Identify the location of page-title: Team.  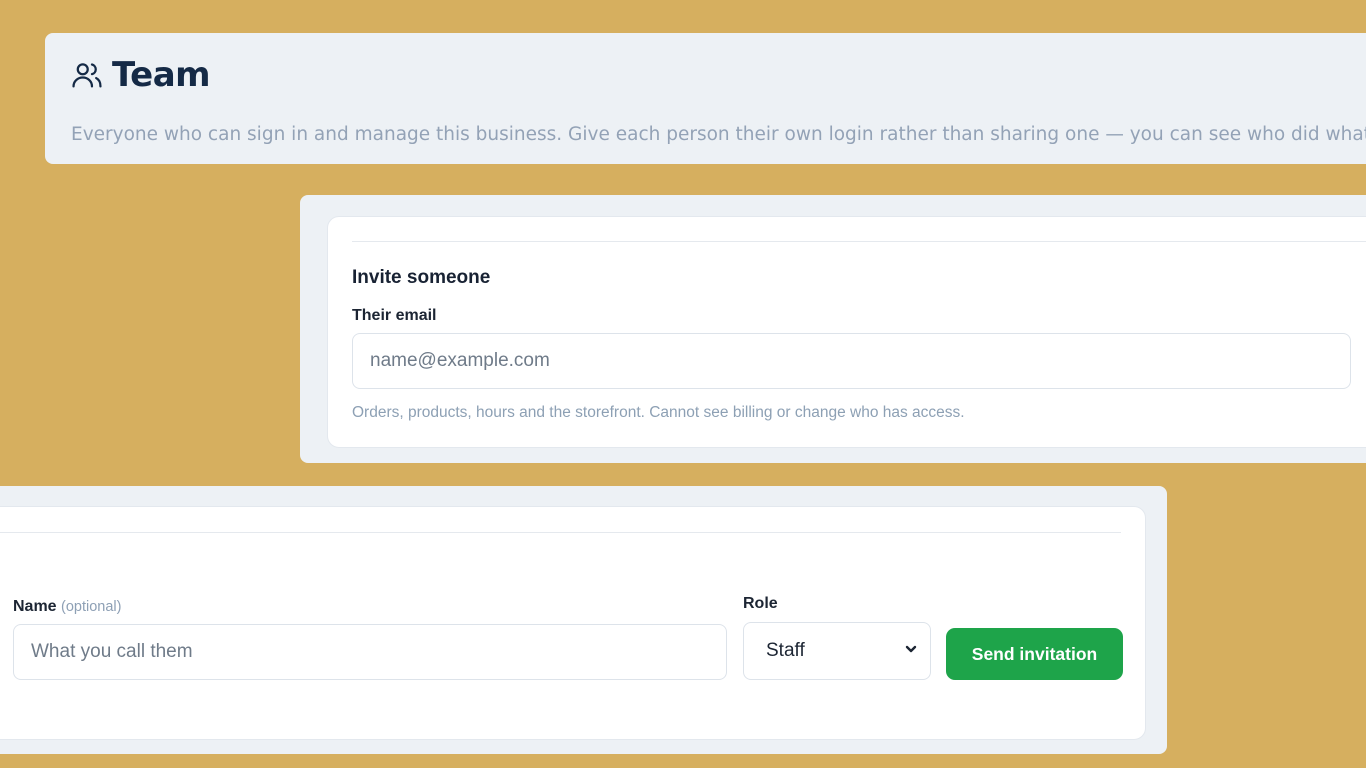
(161, 75).